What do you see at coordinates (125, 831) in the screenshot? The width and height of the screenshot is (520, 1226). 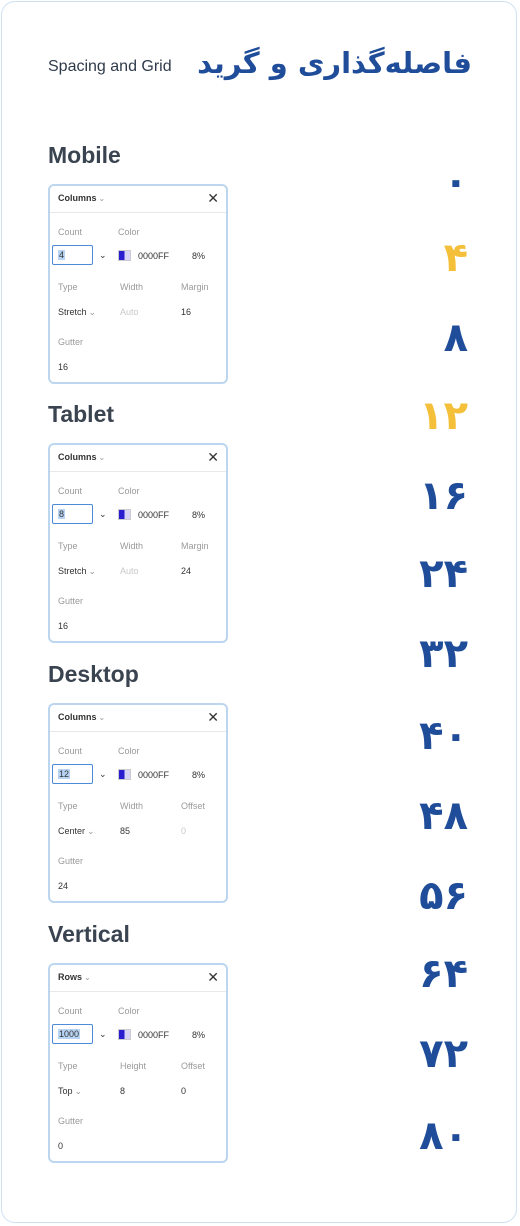 I see `size-input: 85` at bounding box center [125, 831].